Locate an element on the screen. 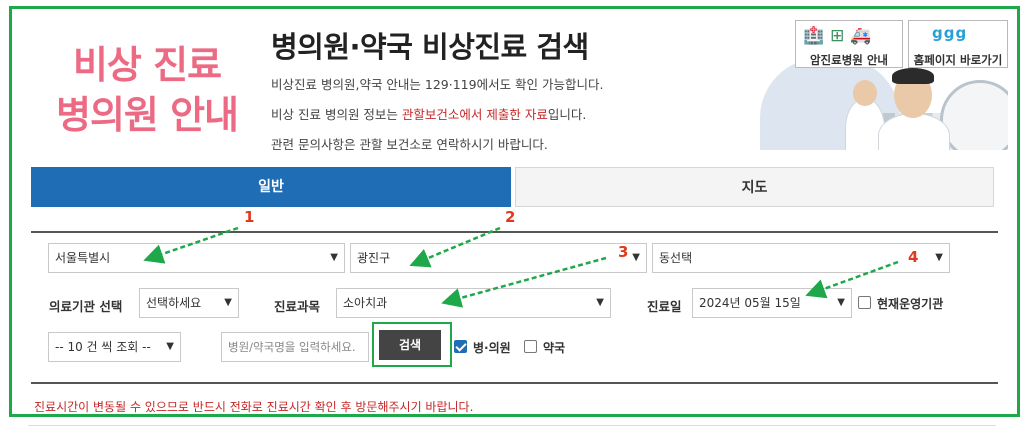 This screenshot has height=429, width=1024. annotation-number-1: 1 is located at coordinates (249, 217).